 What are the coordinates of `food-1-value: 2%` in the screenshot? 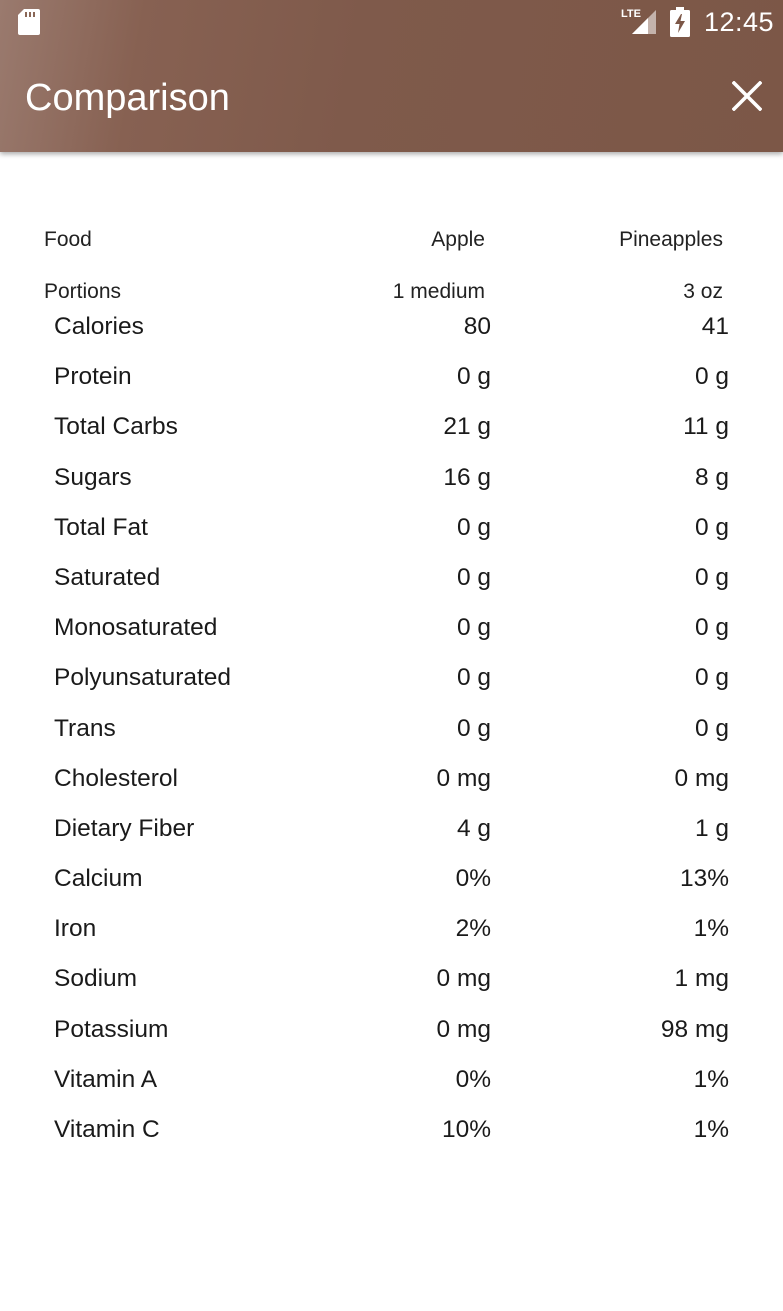 It's located at (473, 929).